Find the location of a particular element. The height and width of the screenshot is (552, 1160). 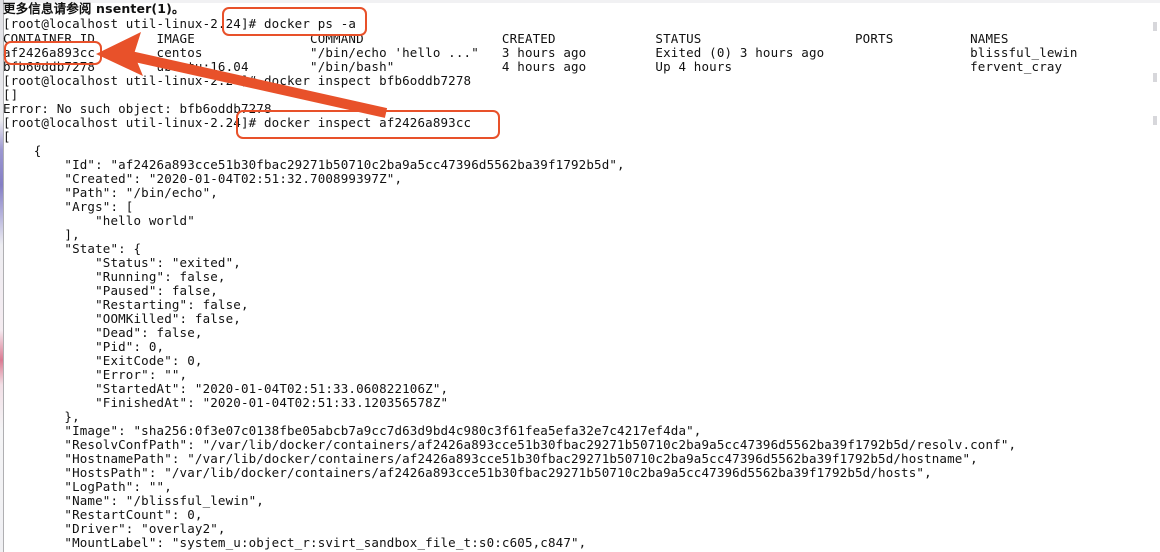

terminal-line: 更多信息请参阅 nsenter(1)。 is located at coordinates (94, 8).